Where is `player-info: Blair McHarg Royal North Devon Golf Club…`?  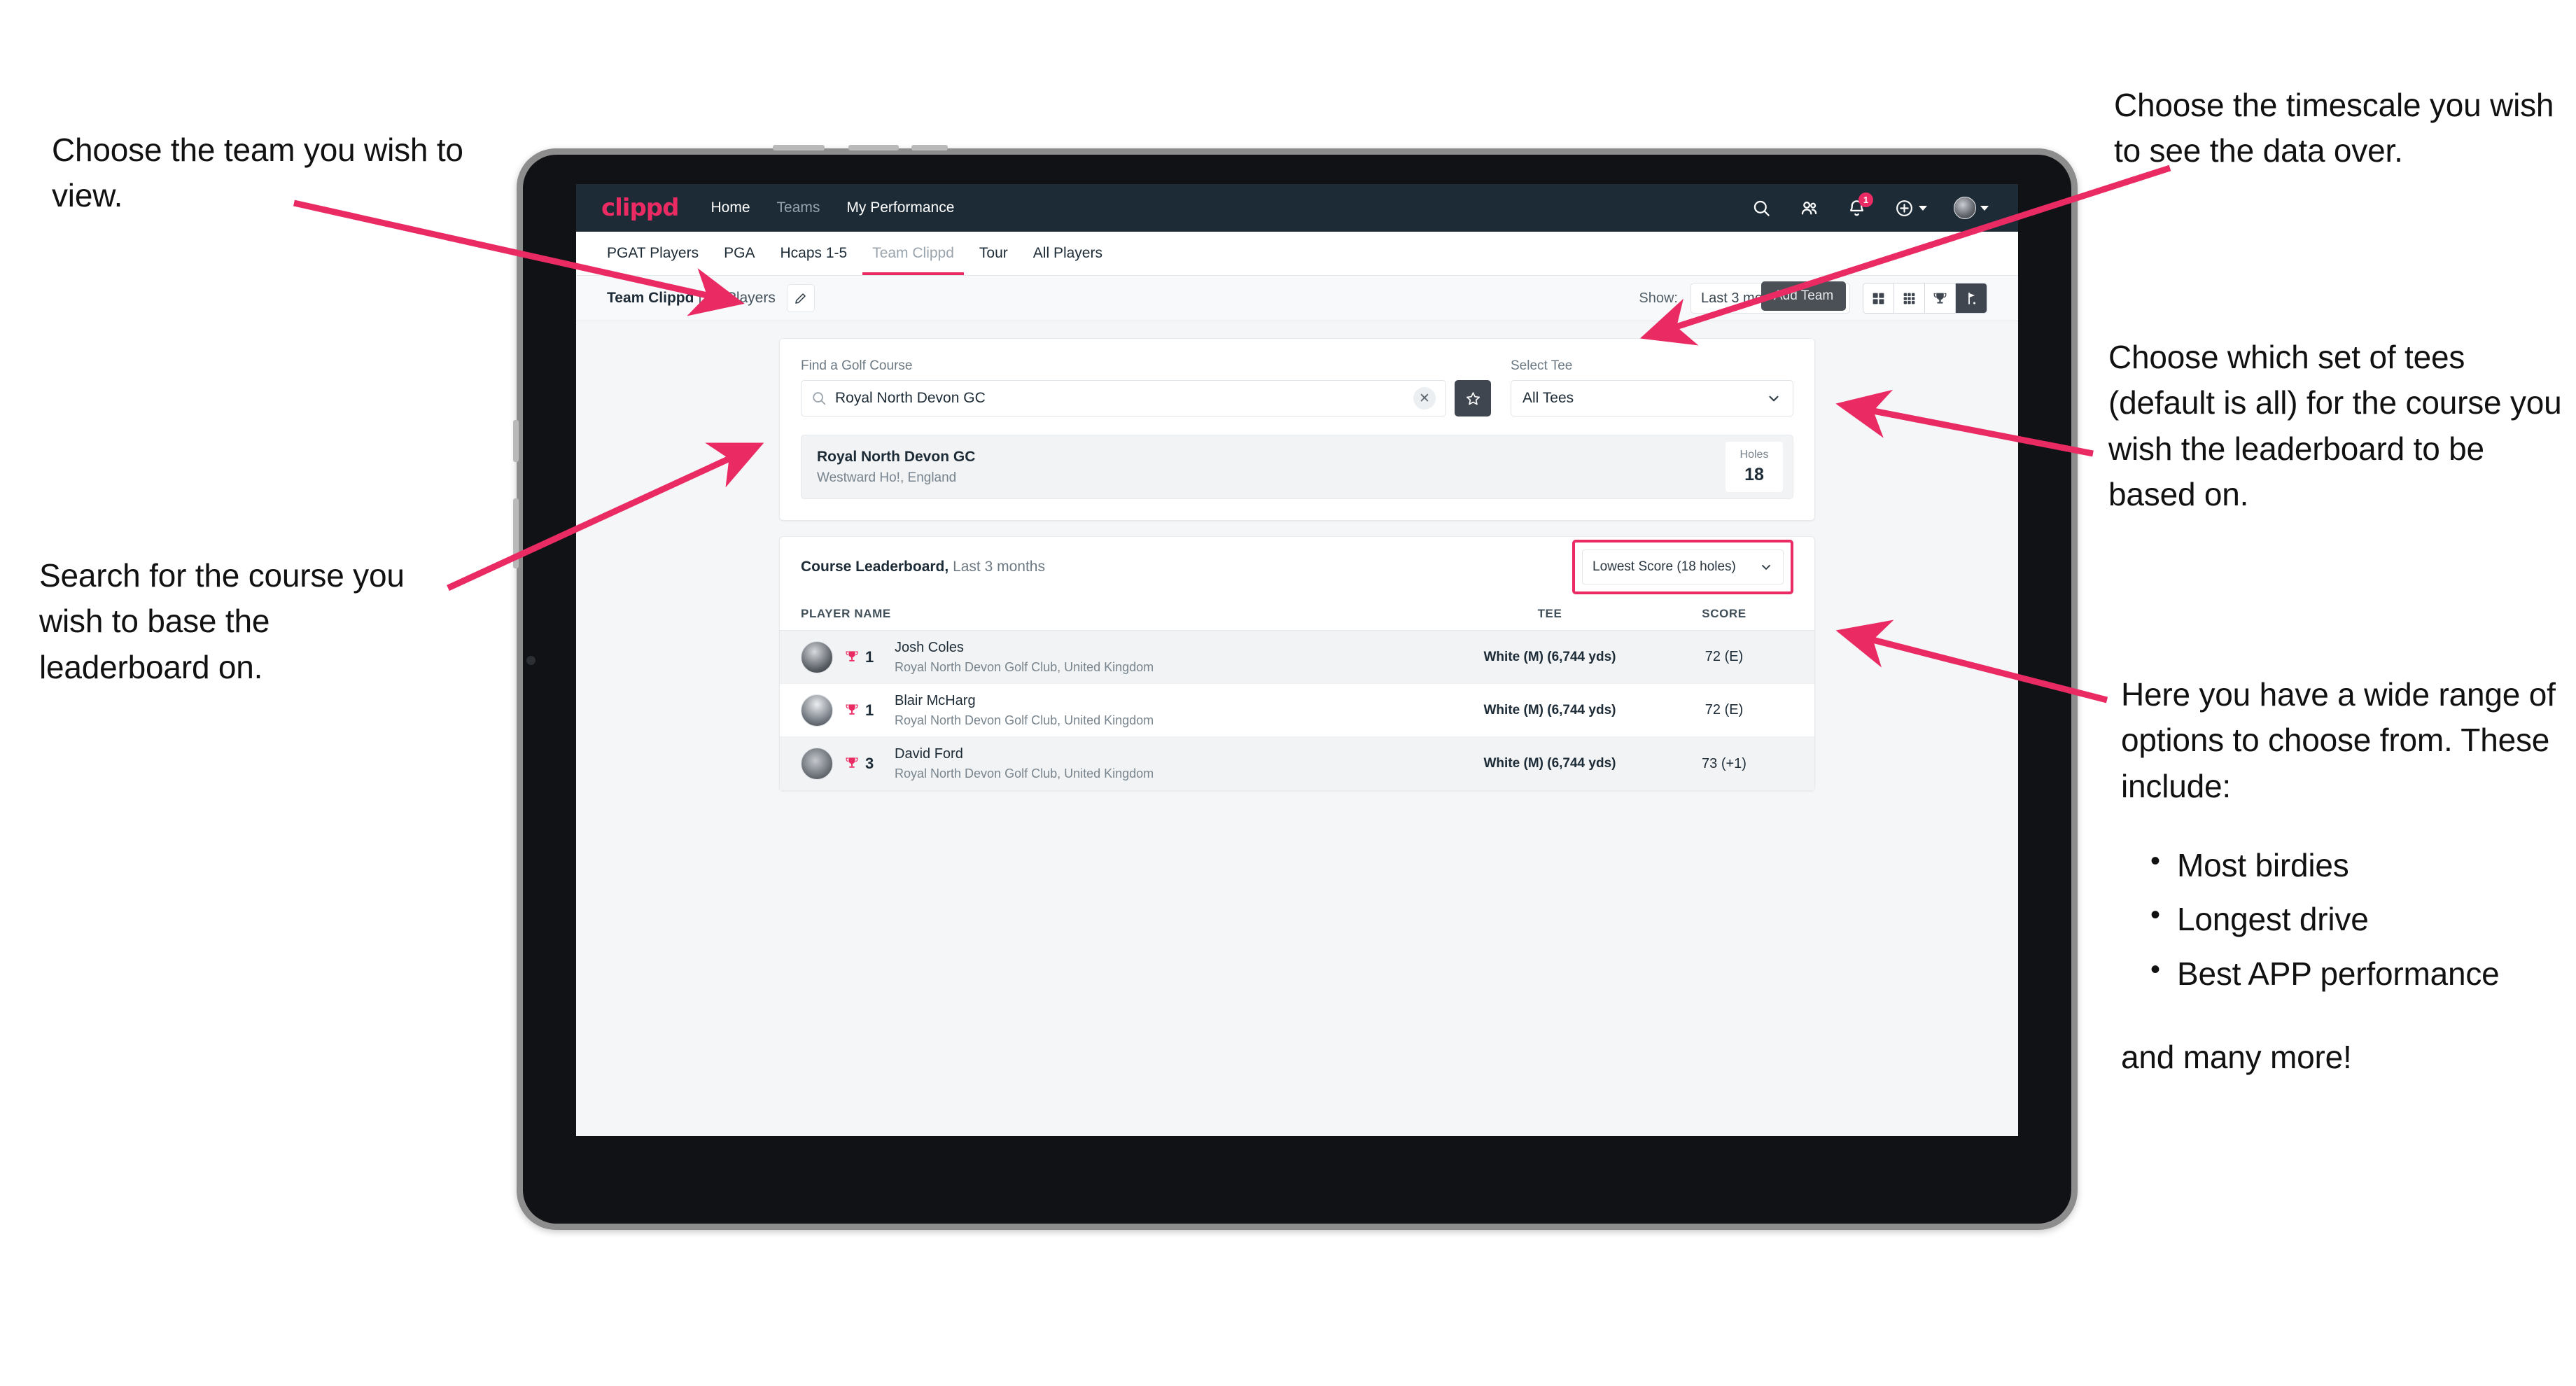
player-info: Blair McHarg Royal North Devon Golf Club… is located at coordinates (1024, 710).